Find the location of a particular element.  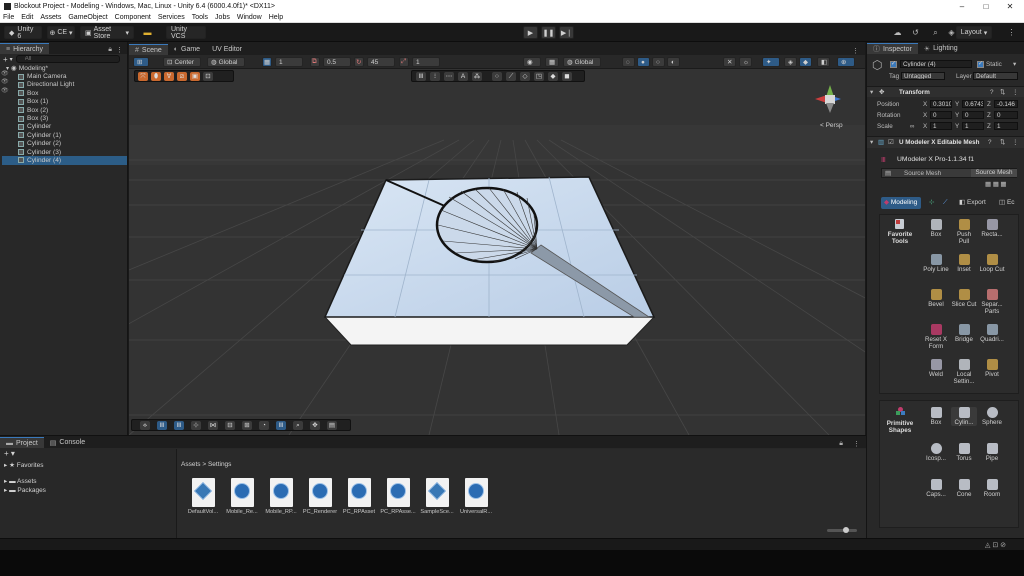

tool-button: Bevel is located at coordinates (936, 298).